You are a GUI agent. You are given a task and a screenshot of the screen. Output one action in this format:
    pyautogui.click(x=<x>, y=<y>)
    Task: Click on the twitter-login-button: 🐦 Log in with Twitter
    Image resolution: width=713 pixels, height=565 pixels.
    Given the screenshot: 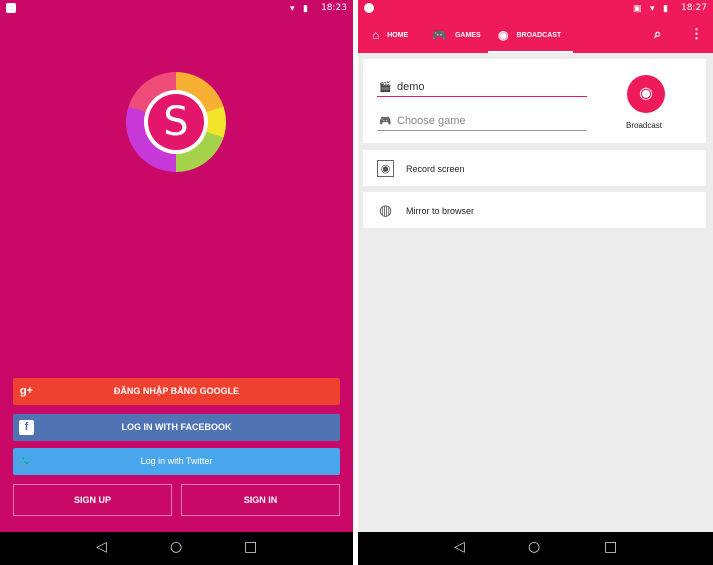 What is the action you would take?
    pyautogui.click(x=176, y=461)
    